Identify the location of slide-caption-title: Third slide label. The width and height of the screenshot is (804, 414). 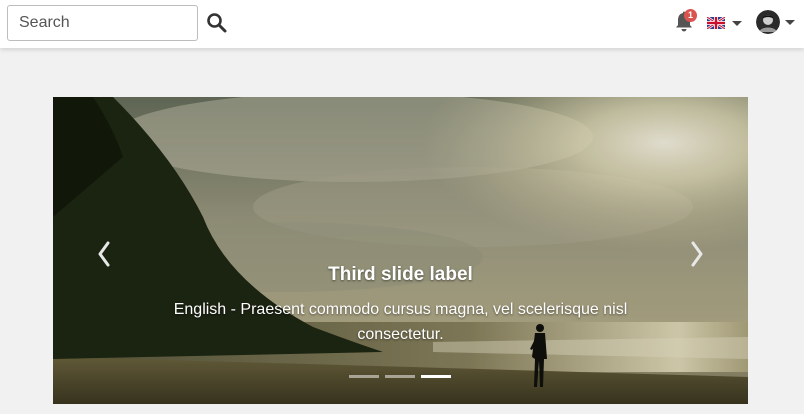
(400, 274).